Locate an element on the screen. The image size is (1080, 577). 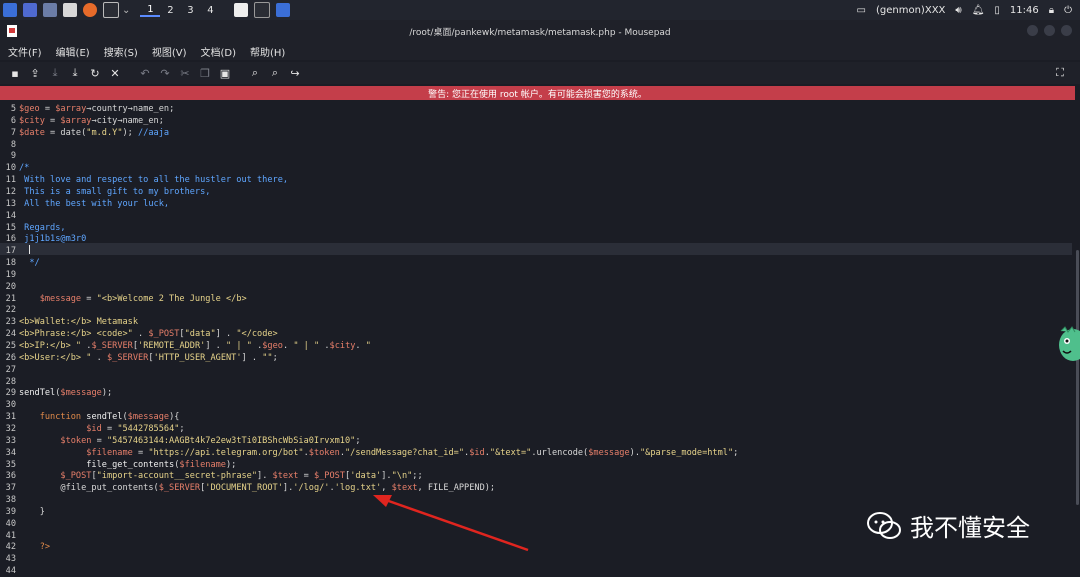
new-icon: ▪ is located at coordinates (15, 73).